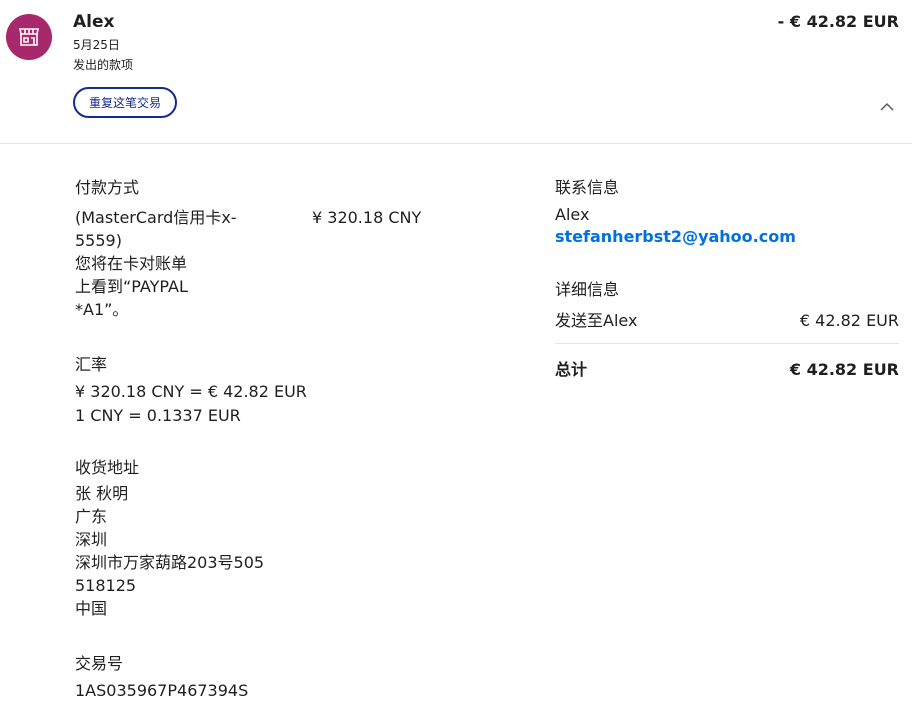 The width and height of the screenshot is (912, 703). I want to click on divider, so click(727, 343).